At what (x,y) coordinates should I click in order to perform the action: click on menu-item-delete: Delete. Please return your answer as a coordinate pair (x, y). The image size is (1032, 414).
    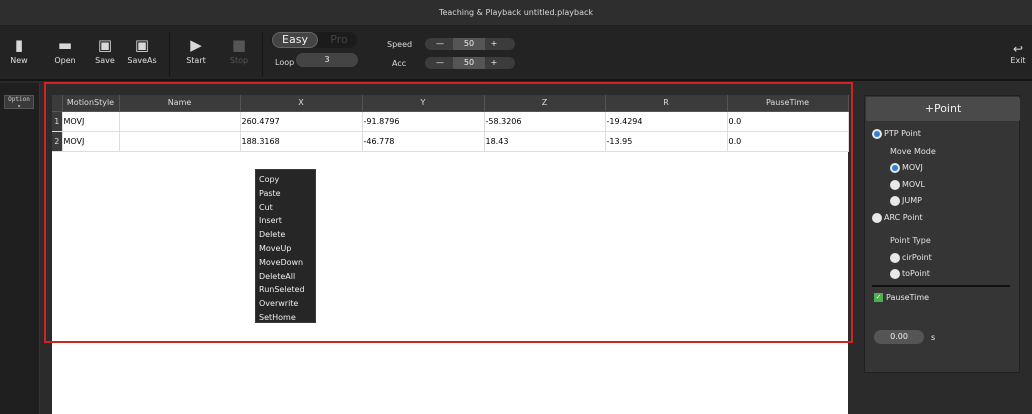
    Looking at the image, I should click on (285, 235).